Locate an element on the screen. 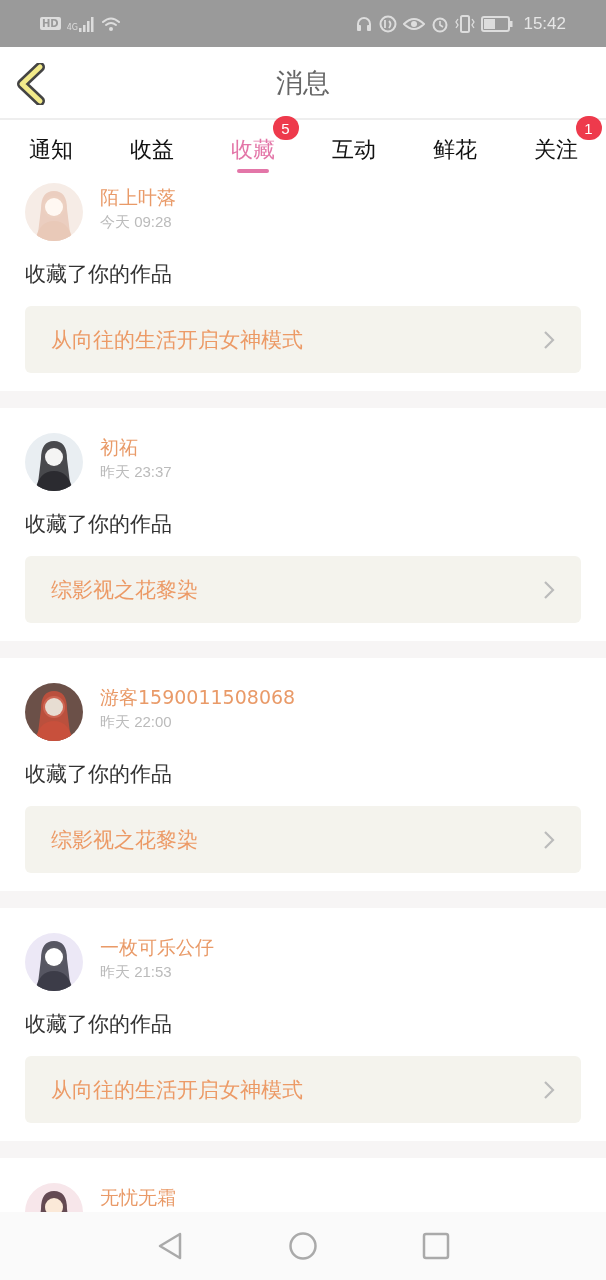 The height and width of the screenshot is (1280, 606). user-name: 无忧无霜 is located at coordinates (138, 1197).